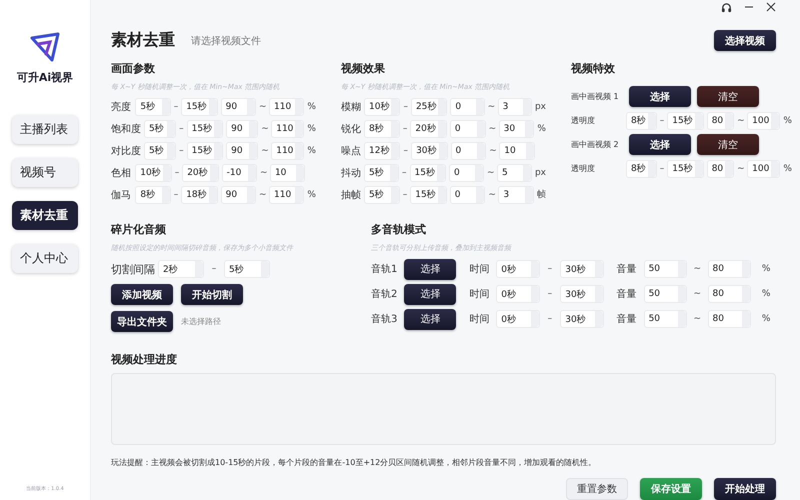  I want to click on section-title: 碎片化音频, so click(139, 229).